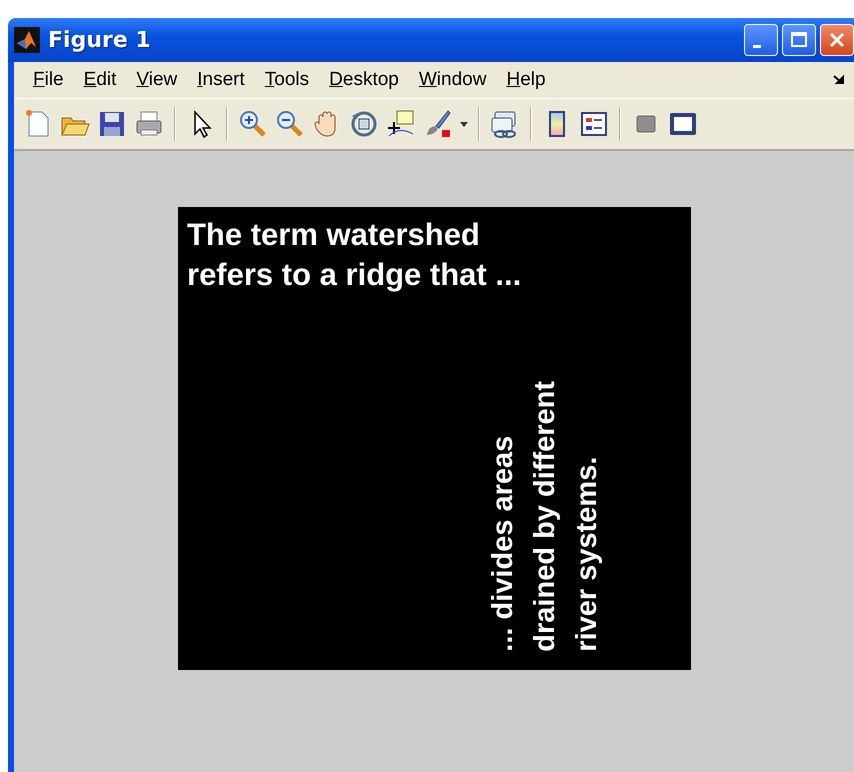 The image size is (854, 772). I want to click on maximize-button, so click(799, 40).